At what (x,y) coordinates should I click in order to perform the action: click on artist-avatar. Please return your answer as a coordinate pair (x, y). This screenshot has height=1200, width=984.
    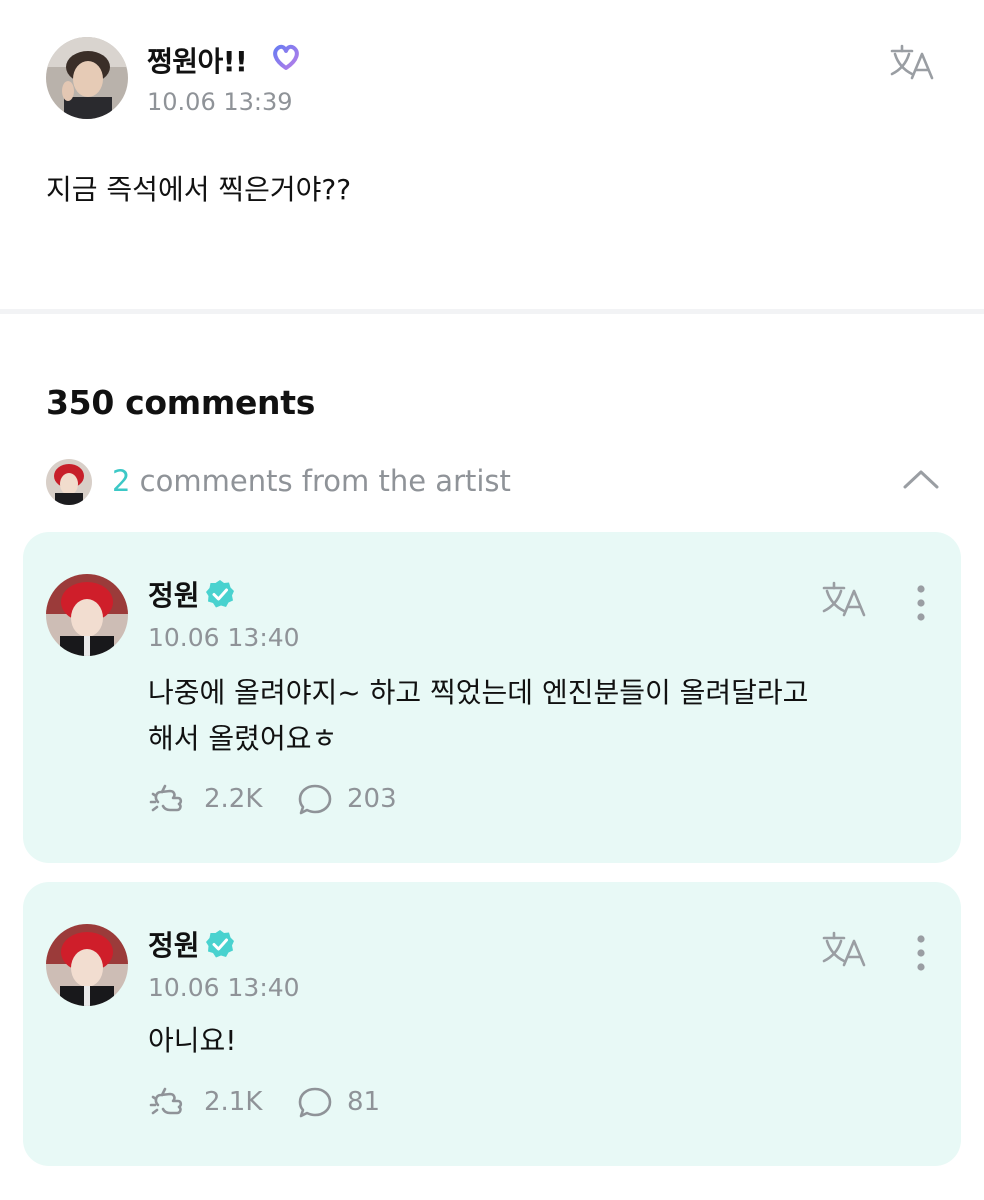
    Looking at the image, I should click on (69, 482).